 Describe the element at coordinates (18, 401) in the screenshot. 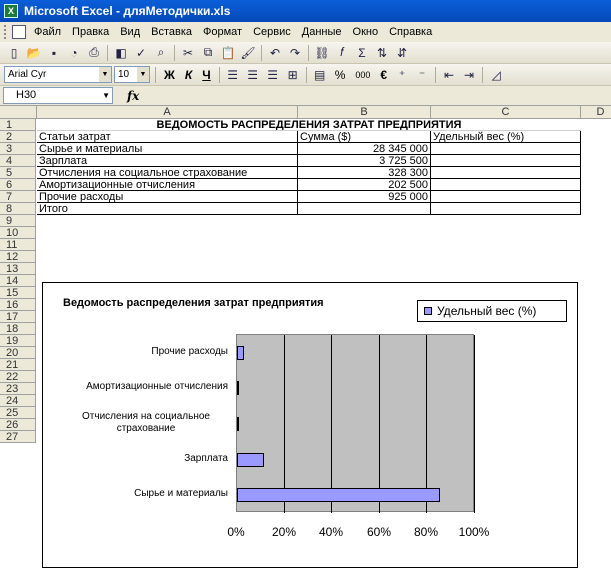

I see `row-header: 24` at that location.